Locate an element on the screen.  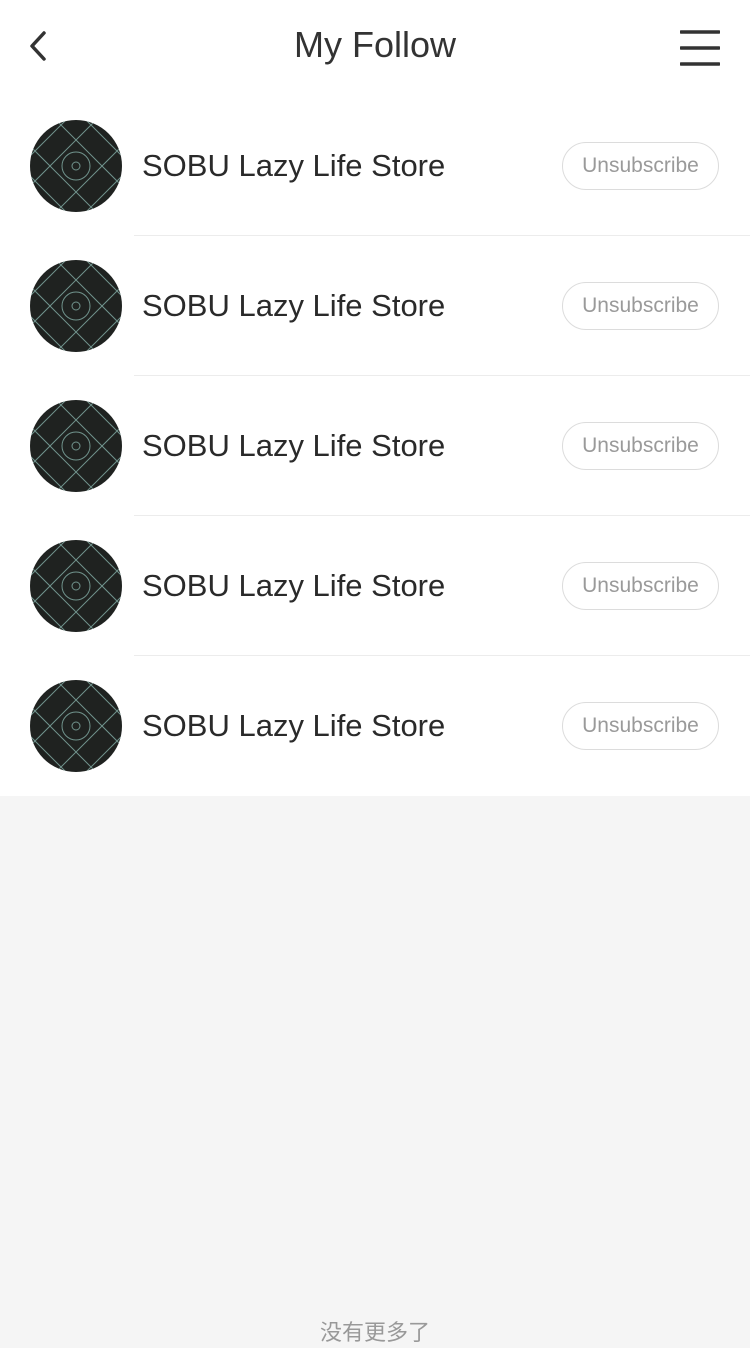
header-bar: My Follow is located at coordinates (375, 48).